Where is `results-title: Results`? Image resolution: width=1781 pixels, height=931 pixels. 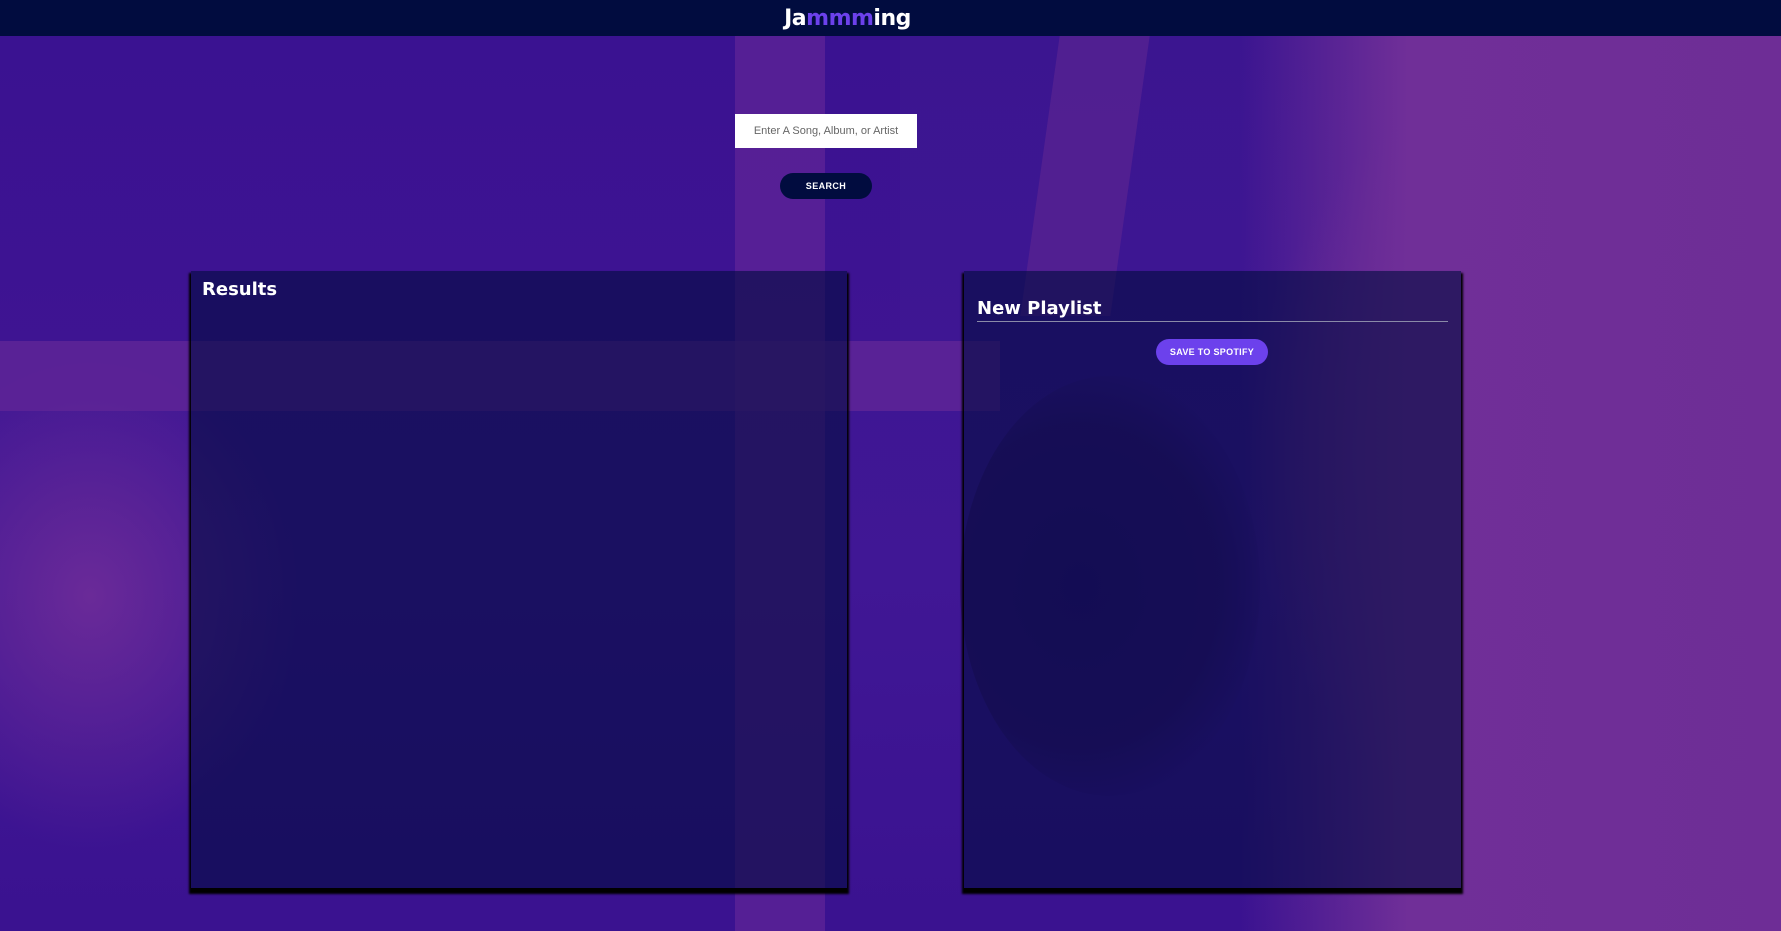 results-title: Results is located at coordinates (240, 289).